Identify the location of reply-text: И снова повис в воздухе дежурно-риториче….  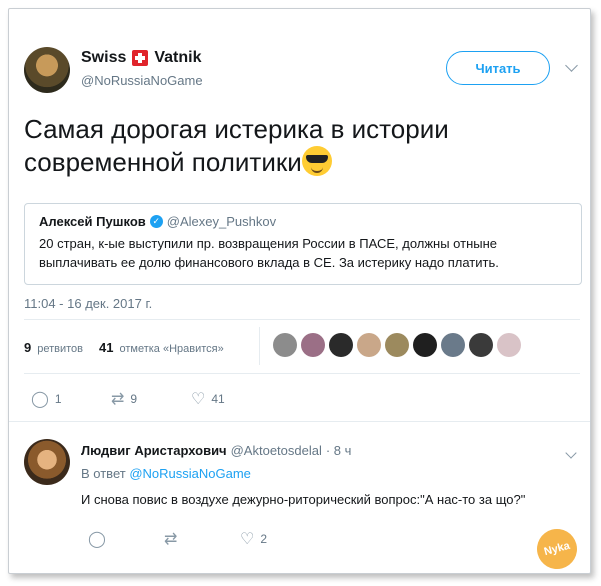
(303, 499).